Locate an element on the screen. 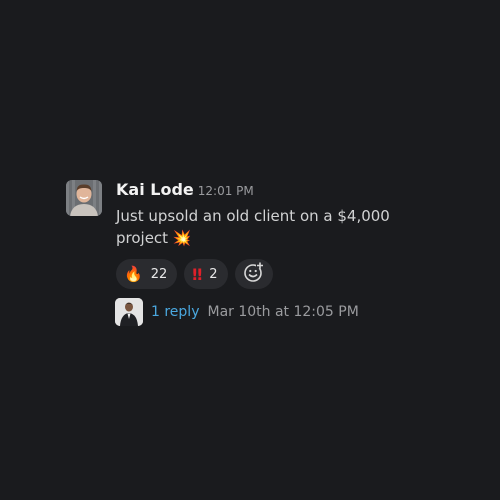 The width and height of the screenshot is (500, 500). message-text-line2: project is located at coordinates (142, 238).